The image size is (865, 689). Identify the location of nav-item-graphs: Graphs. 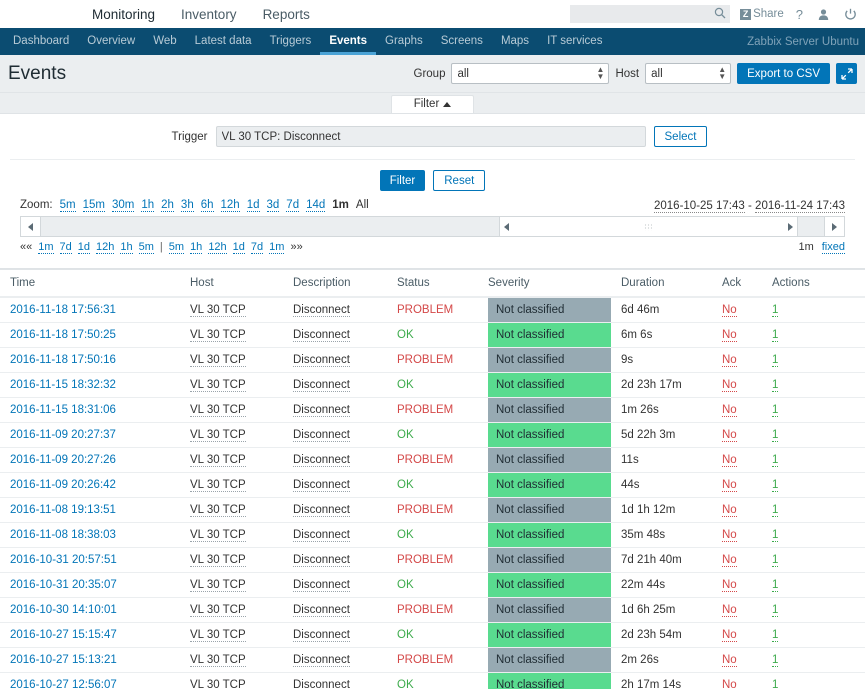
(404, 41).